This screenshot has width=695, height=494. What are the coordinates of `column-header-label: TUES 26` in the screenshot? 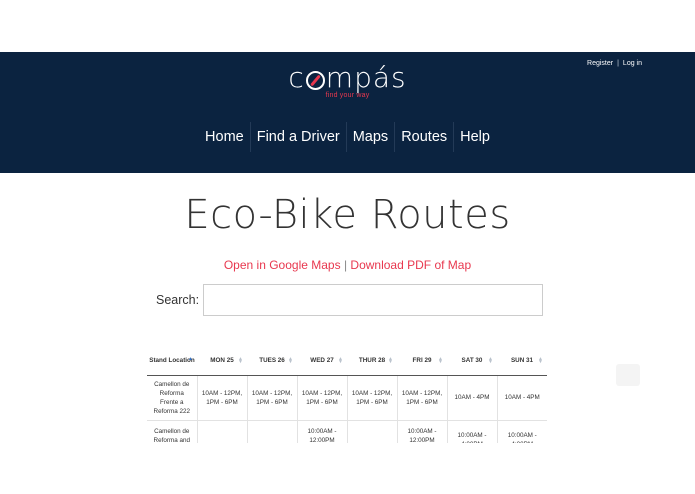 It's located at (272, 361).